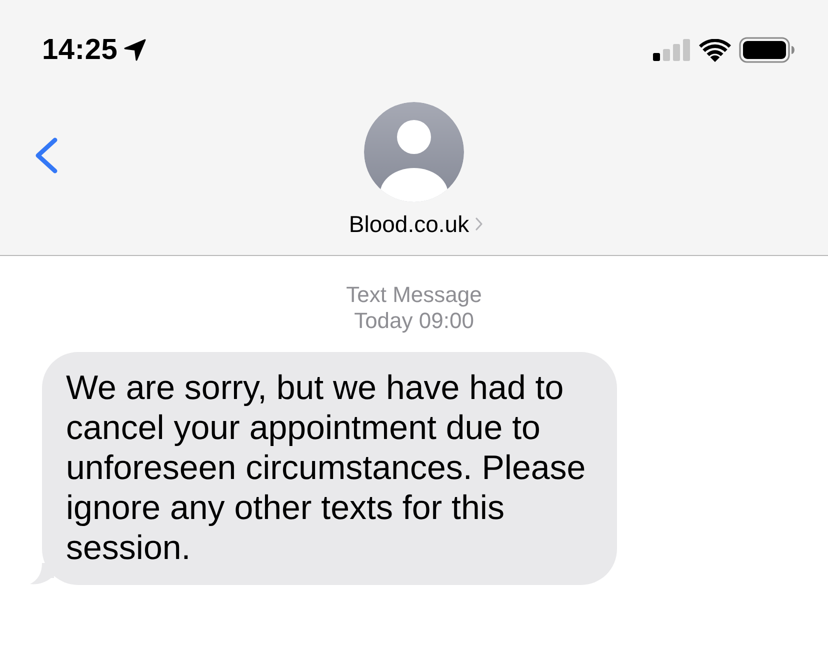 This screenshot has height=646, width=828. Describe the element at coordinates (80, 50) in the screenshot. I see `status-time: 14:25` at that location.